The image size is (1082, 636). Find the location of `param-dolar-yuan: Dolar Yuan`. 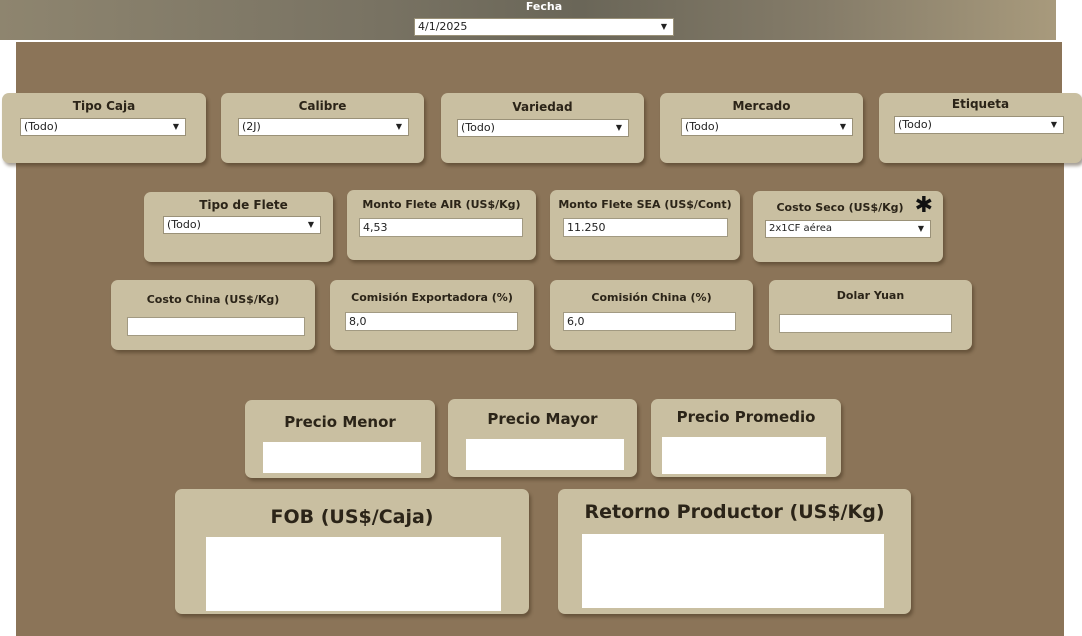

param-dolar-yuan: Dolar Yuan is located at coordinates (870, 315).